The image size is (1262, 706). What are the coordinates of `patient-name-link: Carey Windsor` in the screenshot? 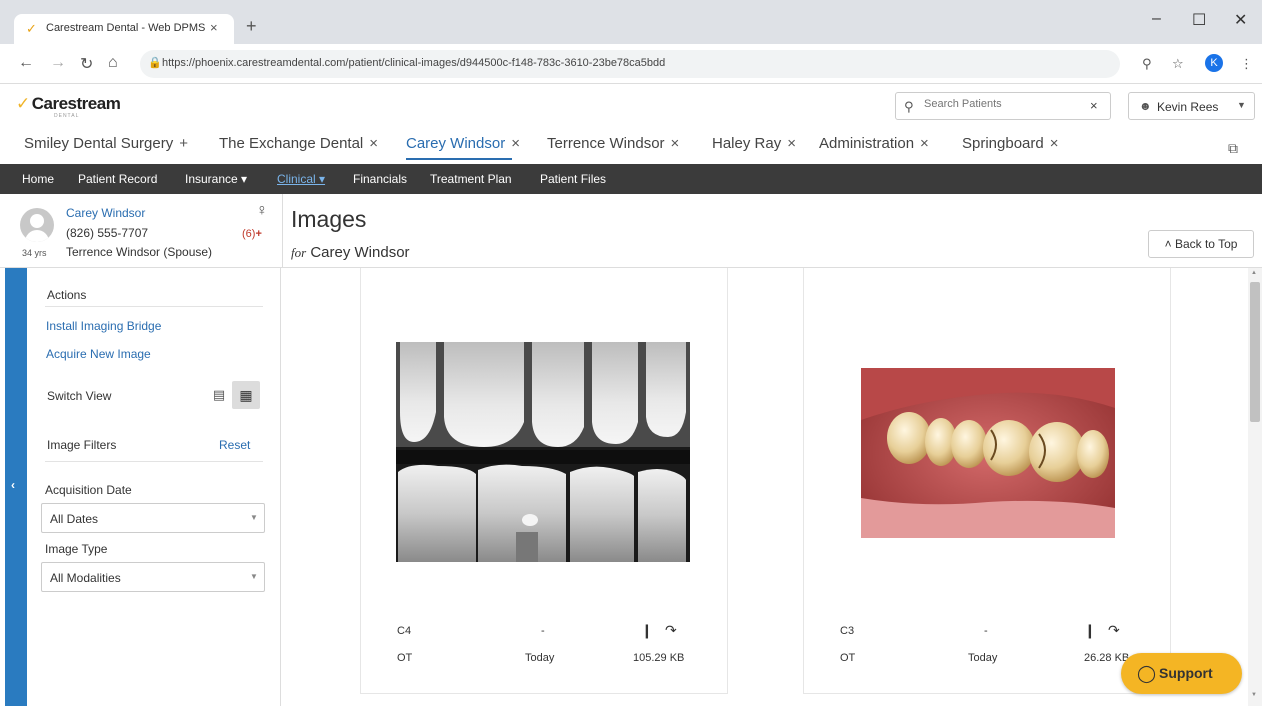 It's located at (105, 213).